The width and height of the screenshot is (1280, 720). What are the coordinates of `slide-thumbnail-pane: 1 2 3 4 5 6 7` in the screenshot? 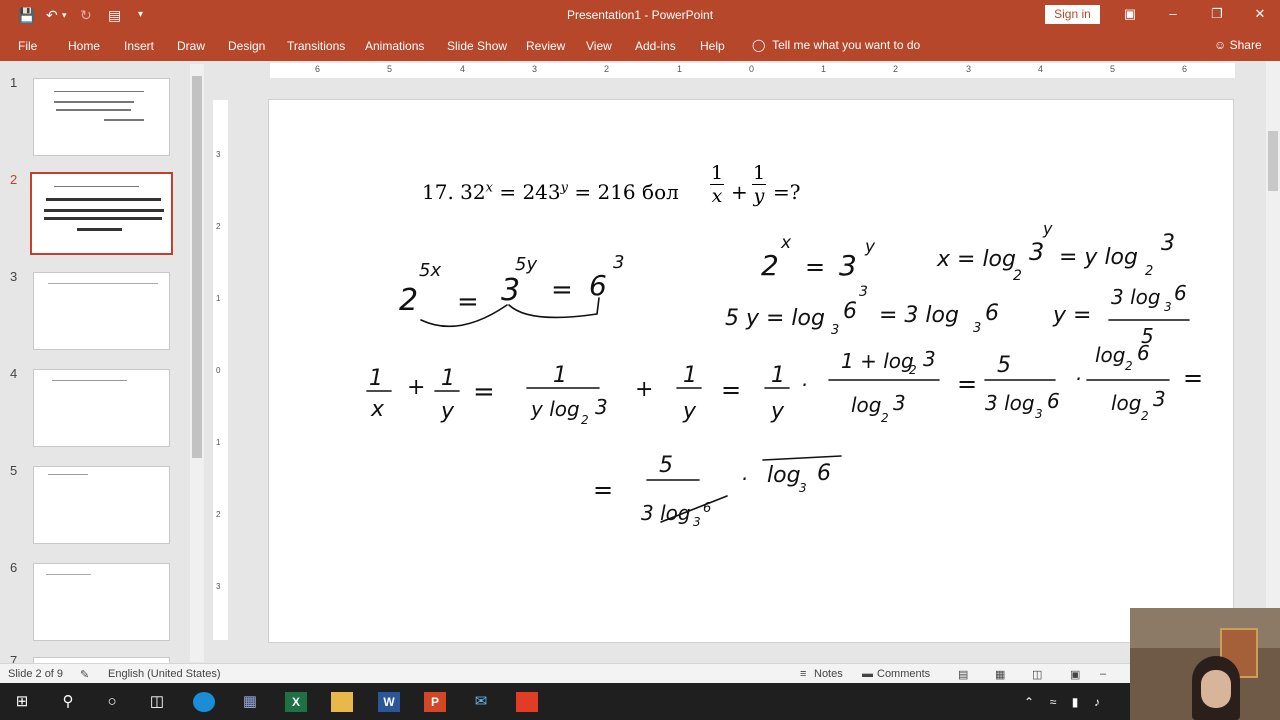 It's located at (102, 364).